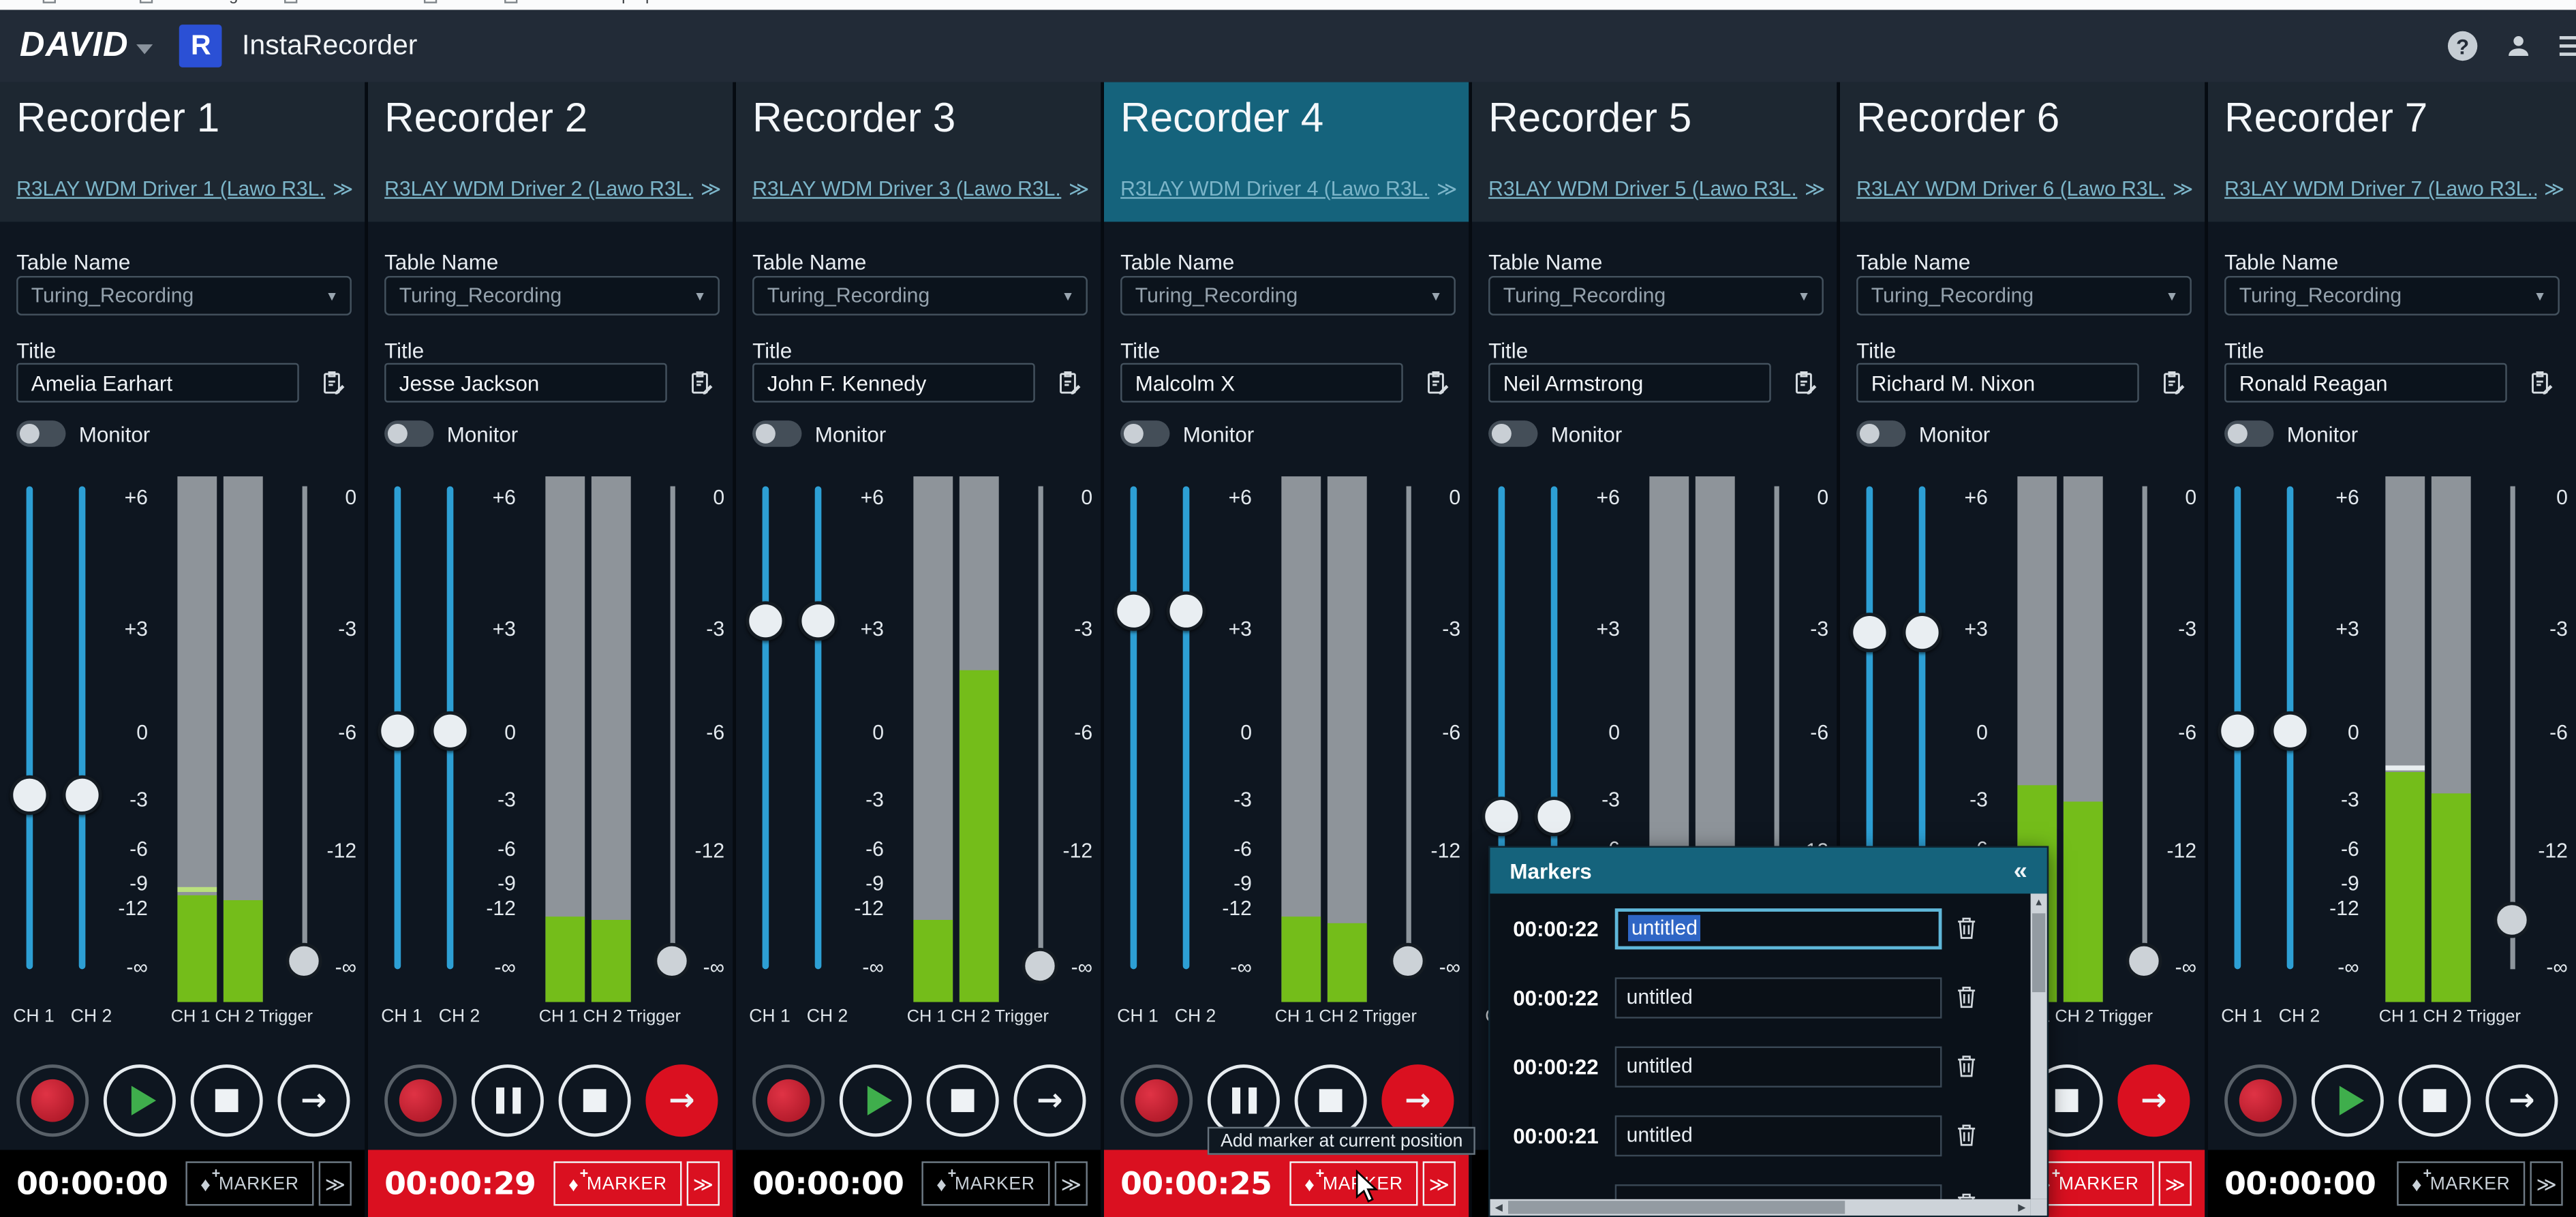 This screenshot has width=2576, height=1217. What do you see at coordinates (894, 383) in the screenshot?
I see `title-input: John F. Kennedy` at bounding box center [894, 383].